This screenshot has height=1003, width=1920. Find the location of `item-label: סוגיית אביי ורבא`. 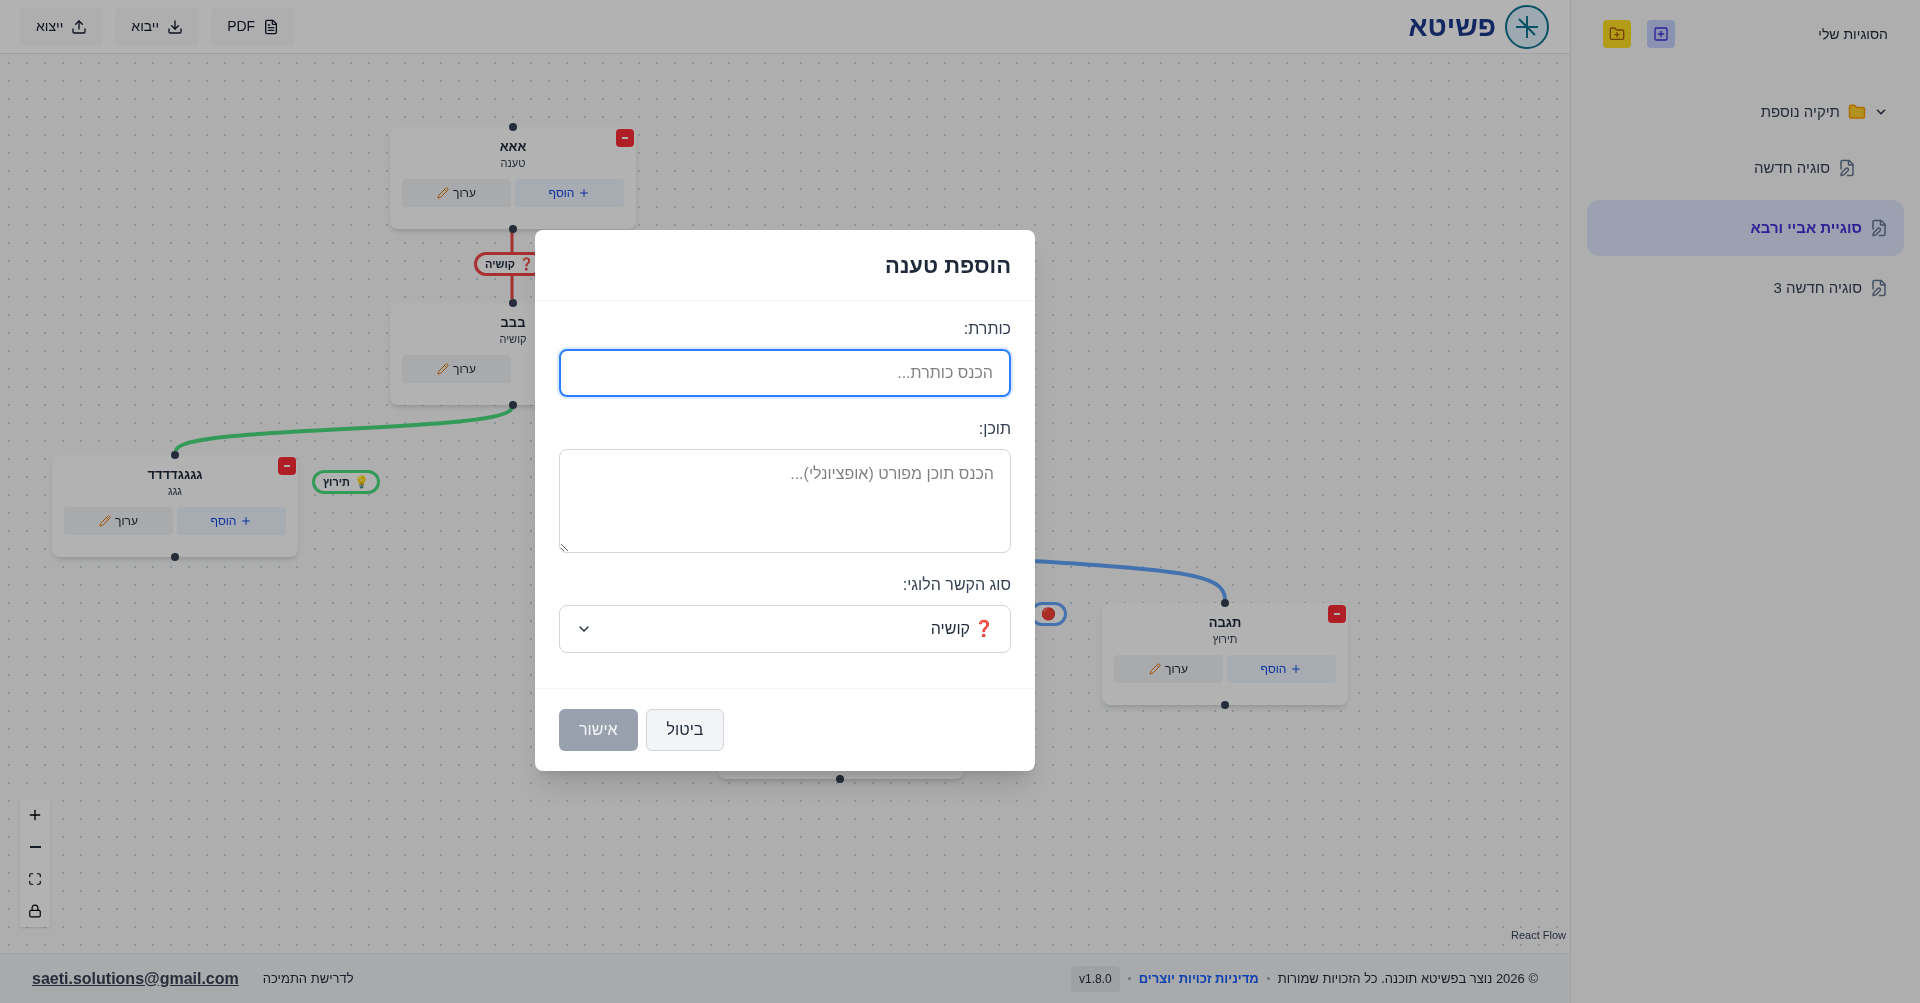

item-label: סוגיית אביי ורבא is located at coordinates (1806, 227).